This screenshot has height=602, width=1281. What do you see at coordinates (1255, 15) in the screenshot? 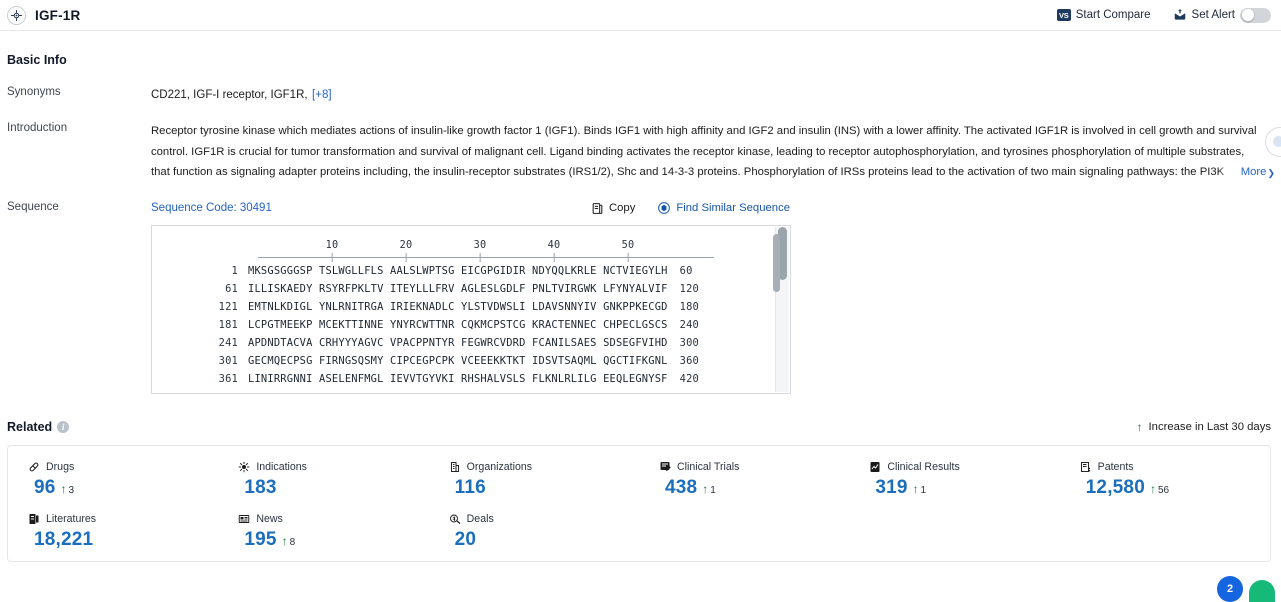
I see `set-alert-toggle` at bounding box center [1255, 15].